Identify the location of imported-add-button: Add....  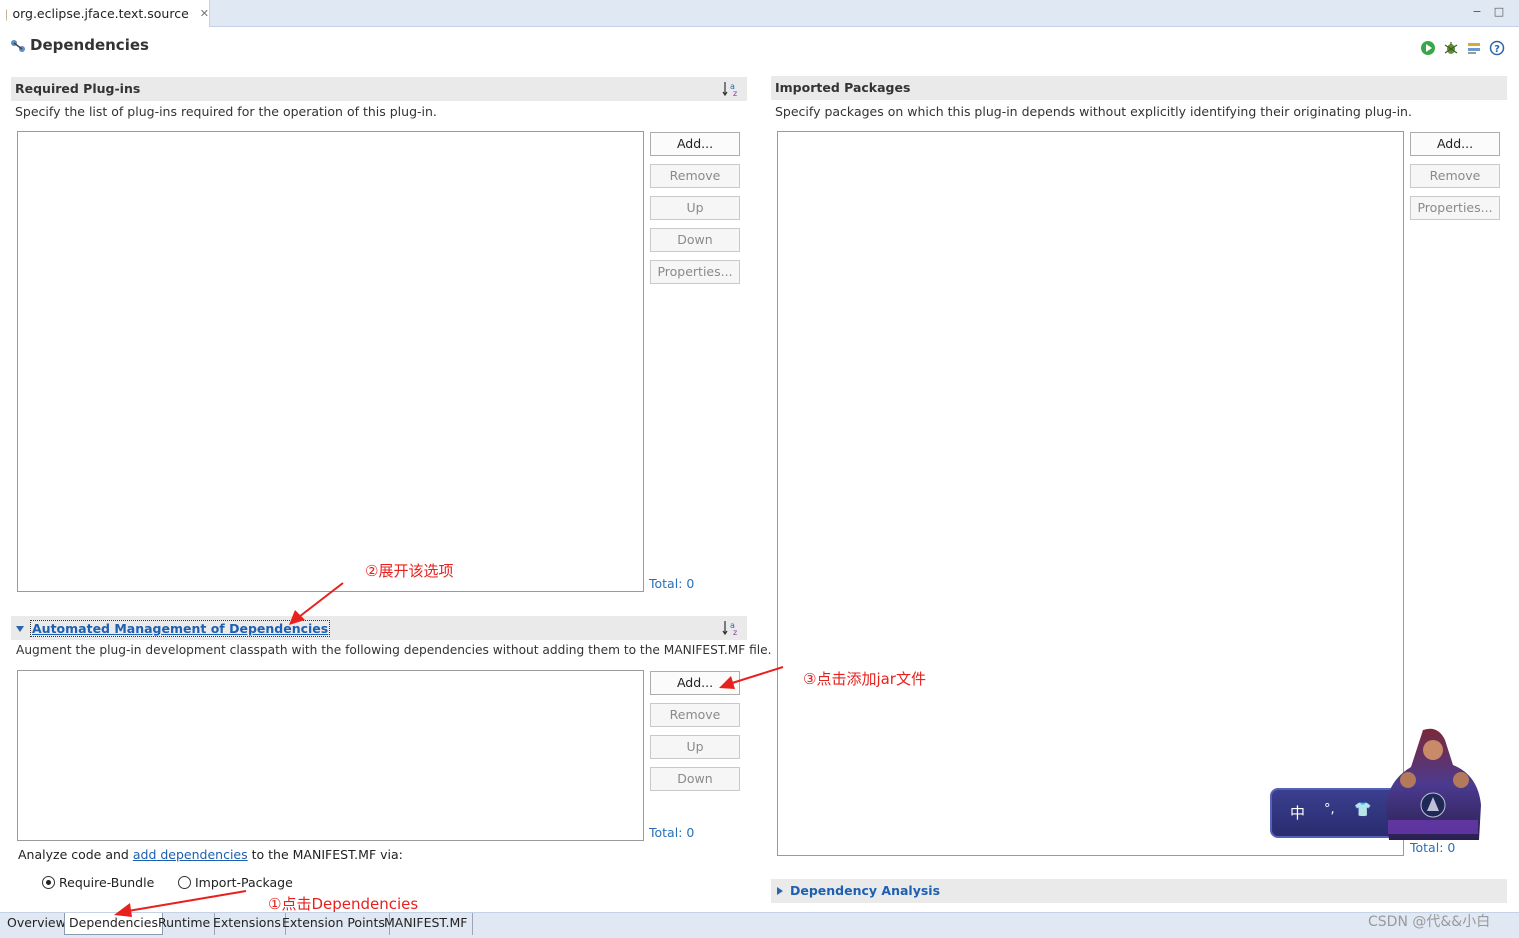
(1455, 144).